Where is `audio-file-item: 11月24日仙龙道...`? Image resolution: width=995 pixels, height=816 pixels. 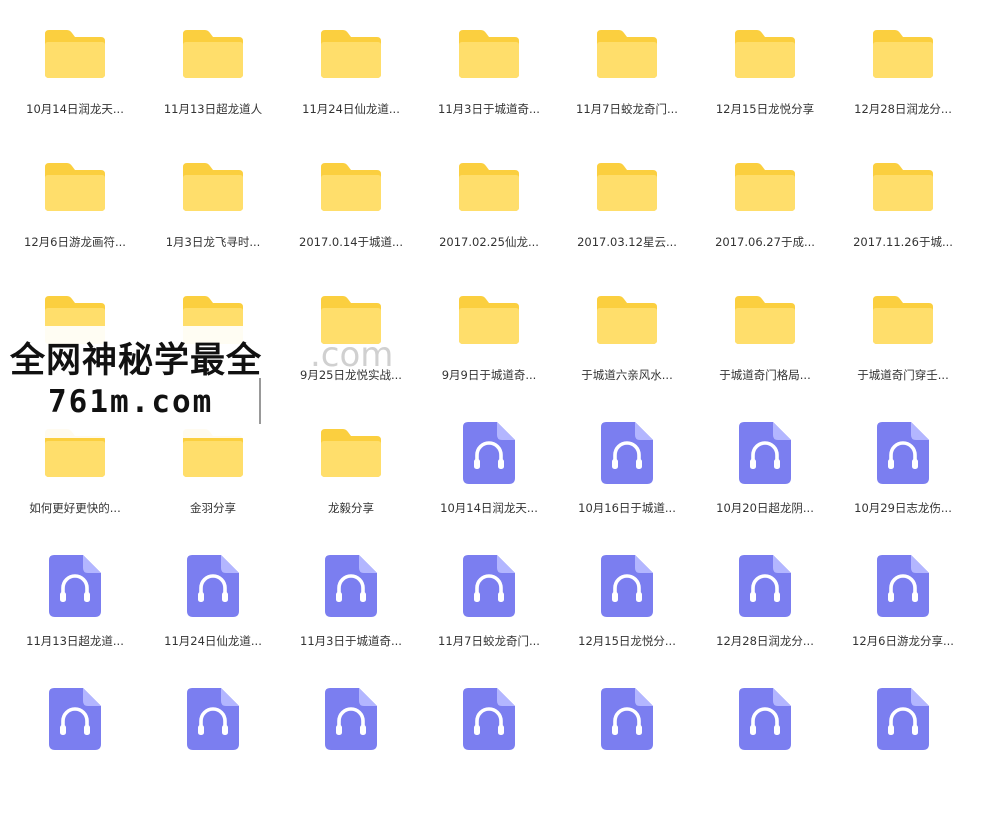
audio-file-item: 11月24日仙龙道... is located at coordinates (213, 616).